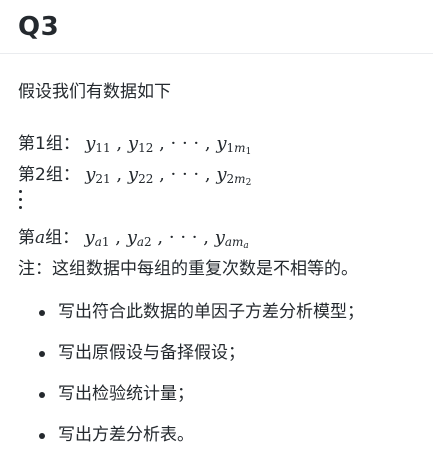  Describe the element at coordinates (188, 269) in the screenshot. I see `note-text: 注：这组数据中每组的重复次数是不相等的。` at that location.